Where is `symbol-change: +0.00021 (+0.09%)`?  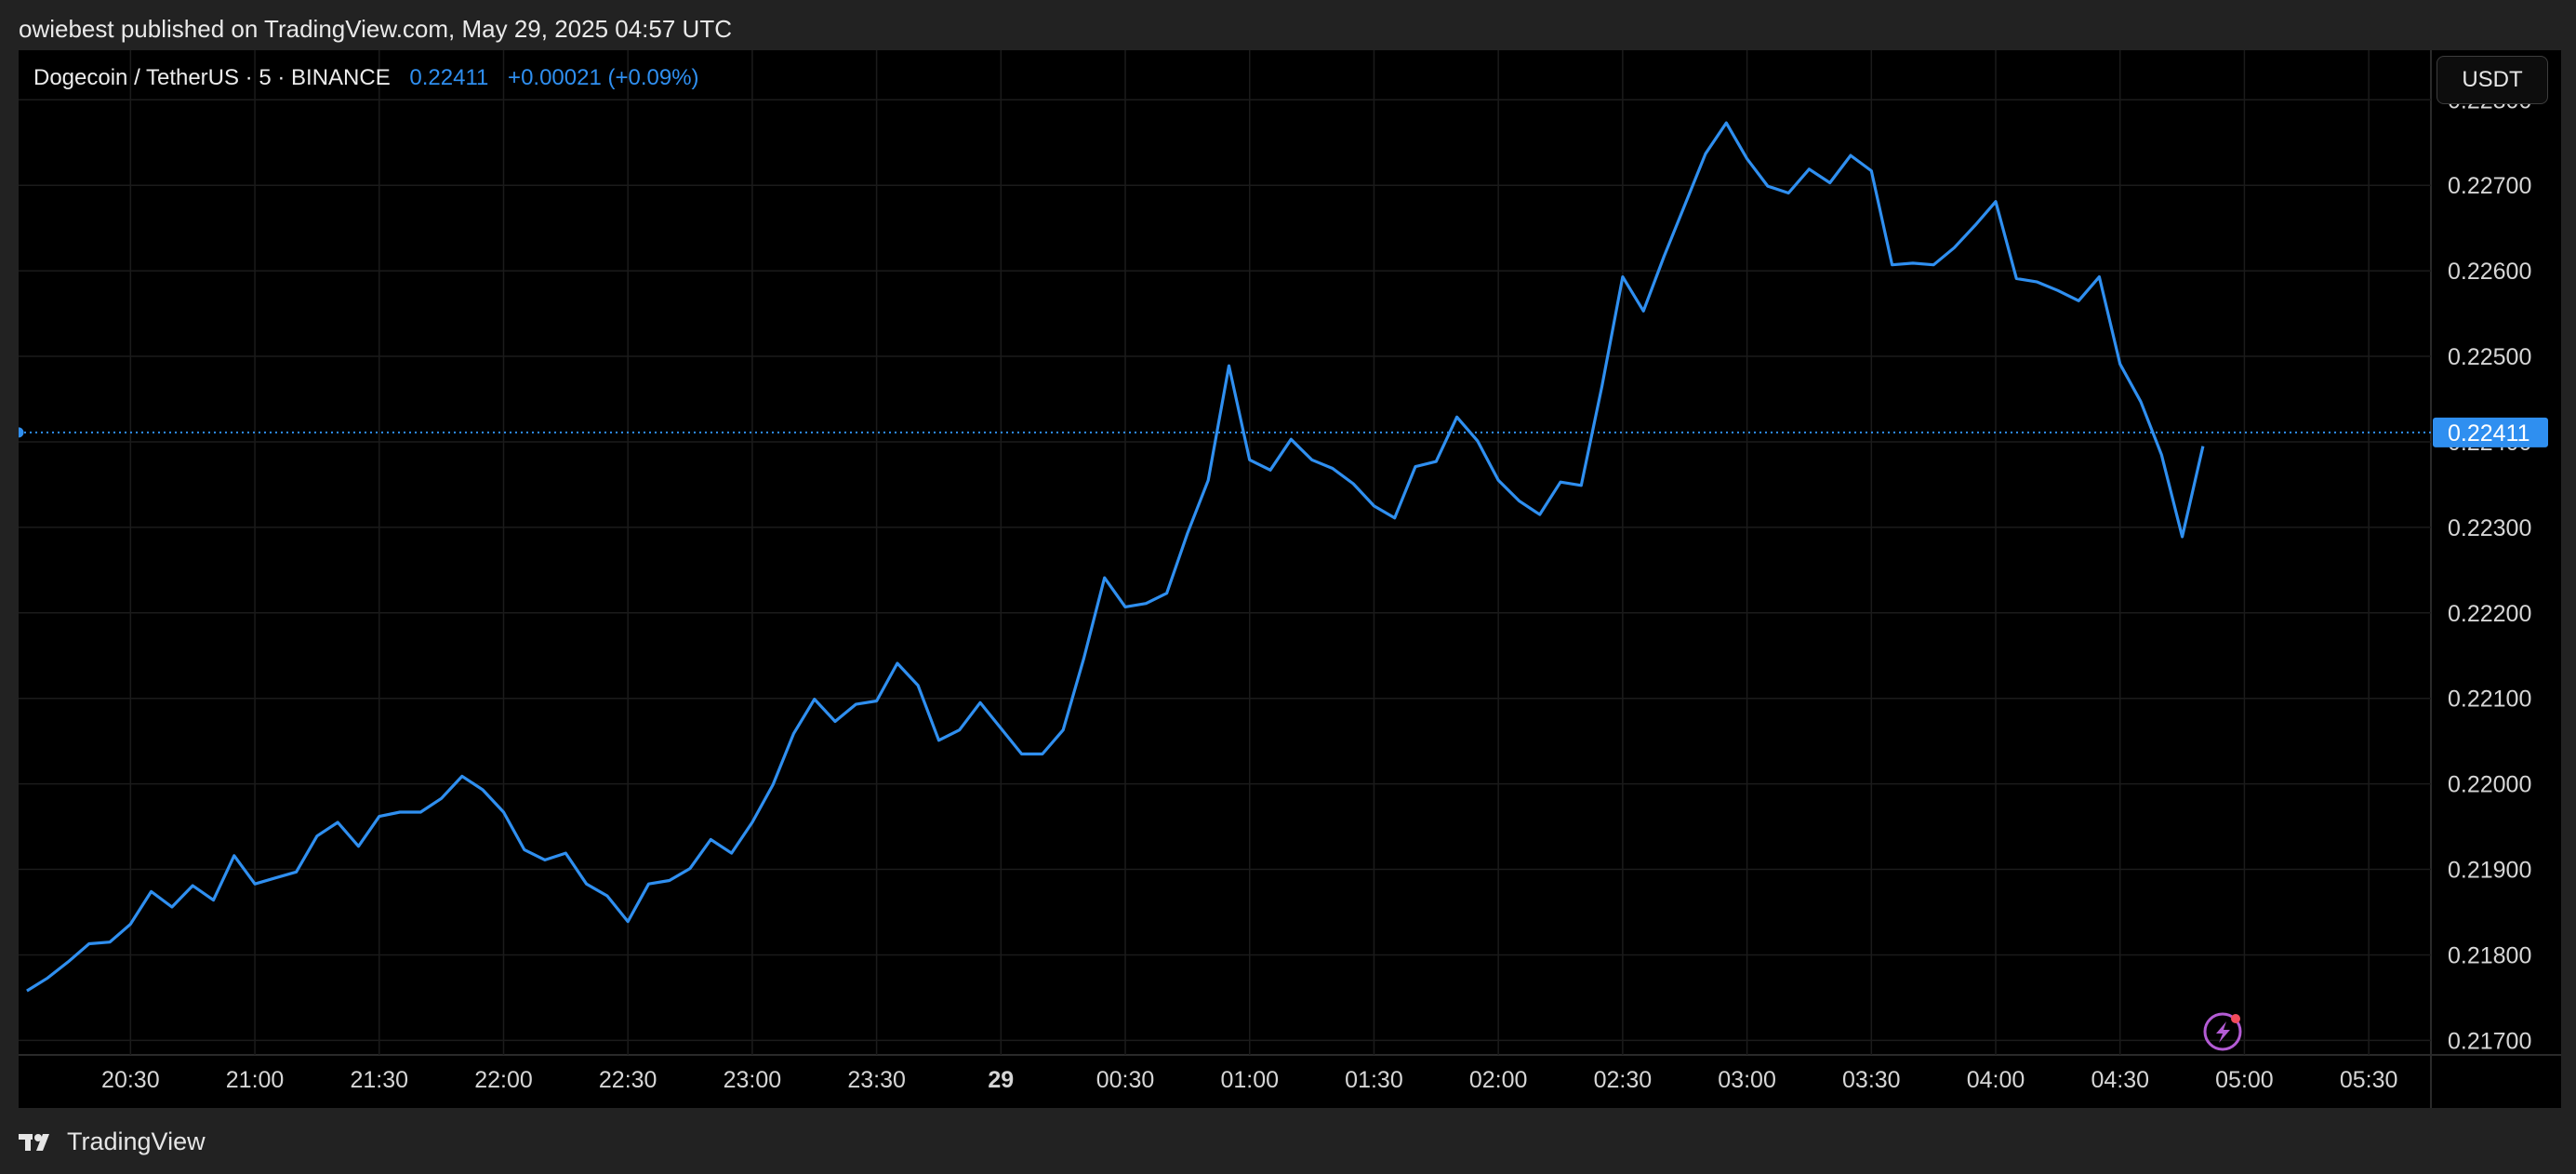 symbol-change: +0.00021 (+0.09%) is located at coordinates (603, 77).